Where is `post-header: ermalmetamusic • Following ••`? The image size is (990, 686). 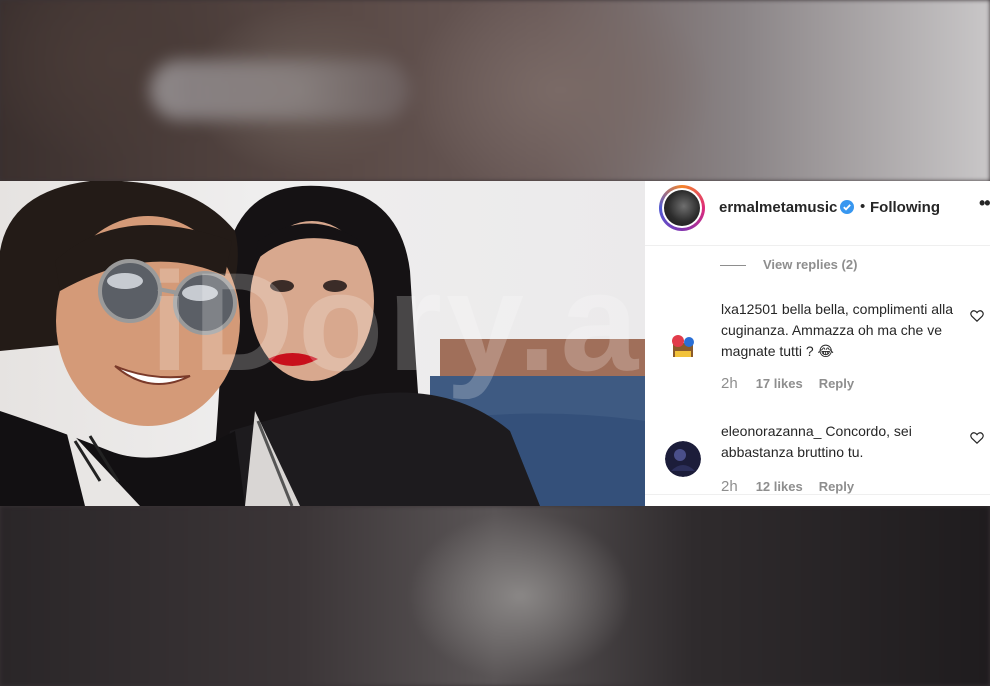 post-header: ermalmetamusic • Following •• is located at coordinates (817, 213).